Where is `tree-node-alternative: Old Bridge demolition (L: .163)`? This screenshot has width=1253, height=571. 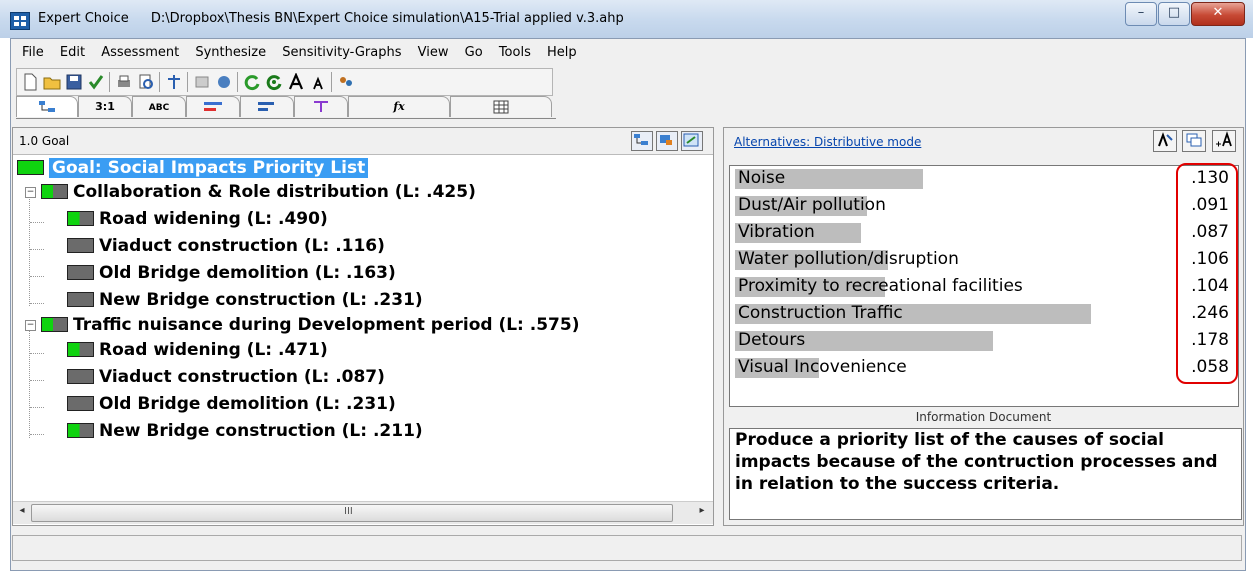 tree-node-alternative: Old Bridge demolition (L: .163) is located at coordinates (231, 273).